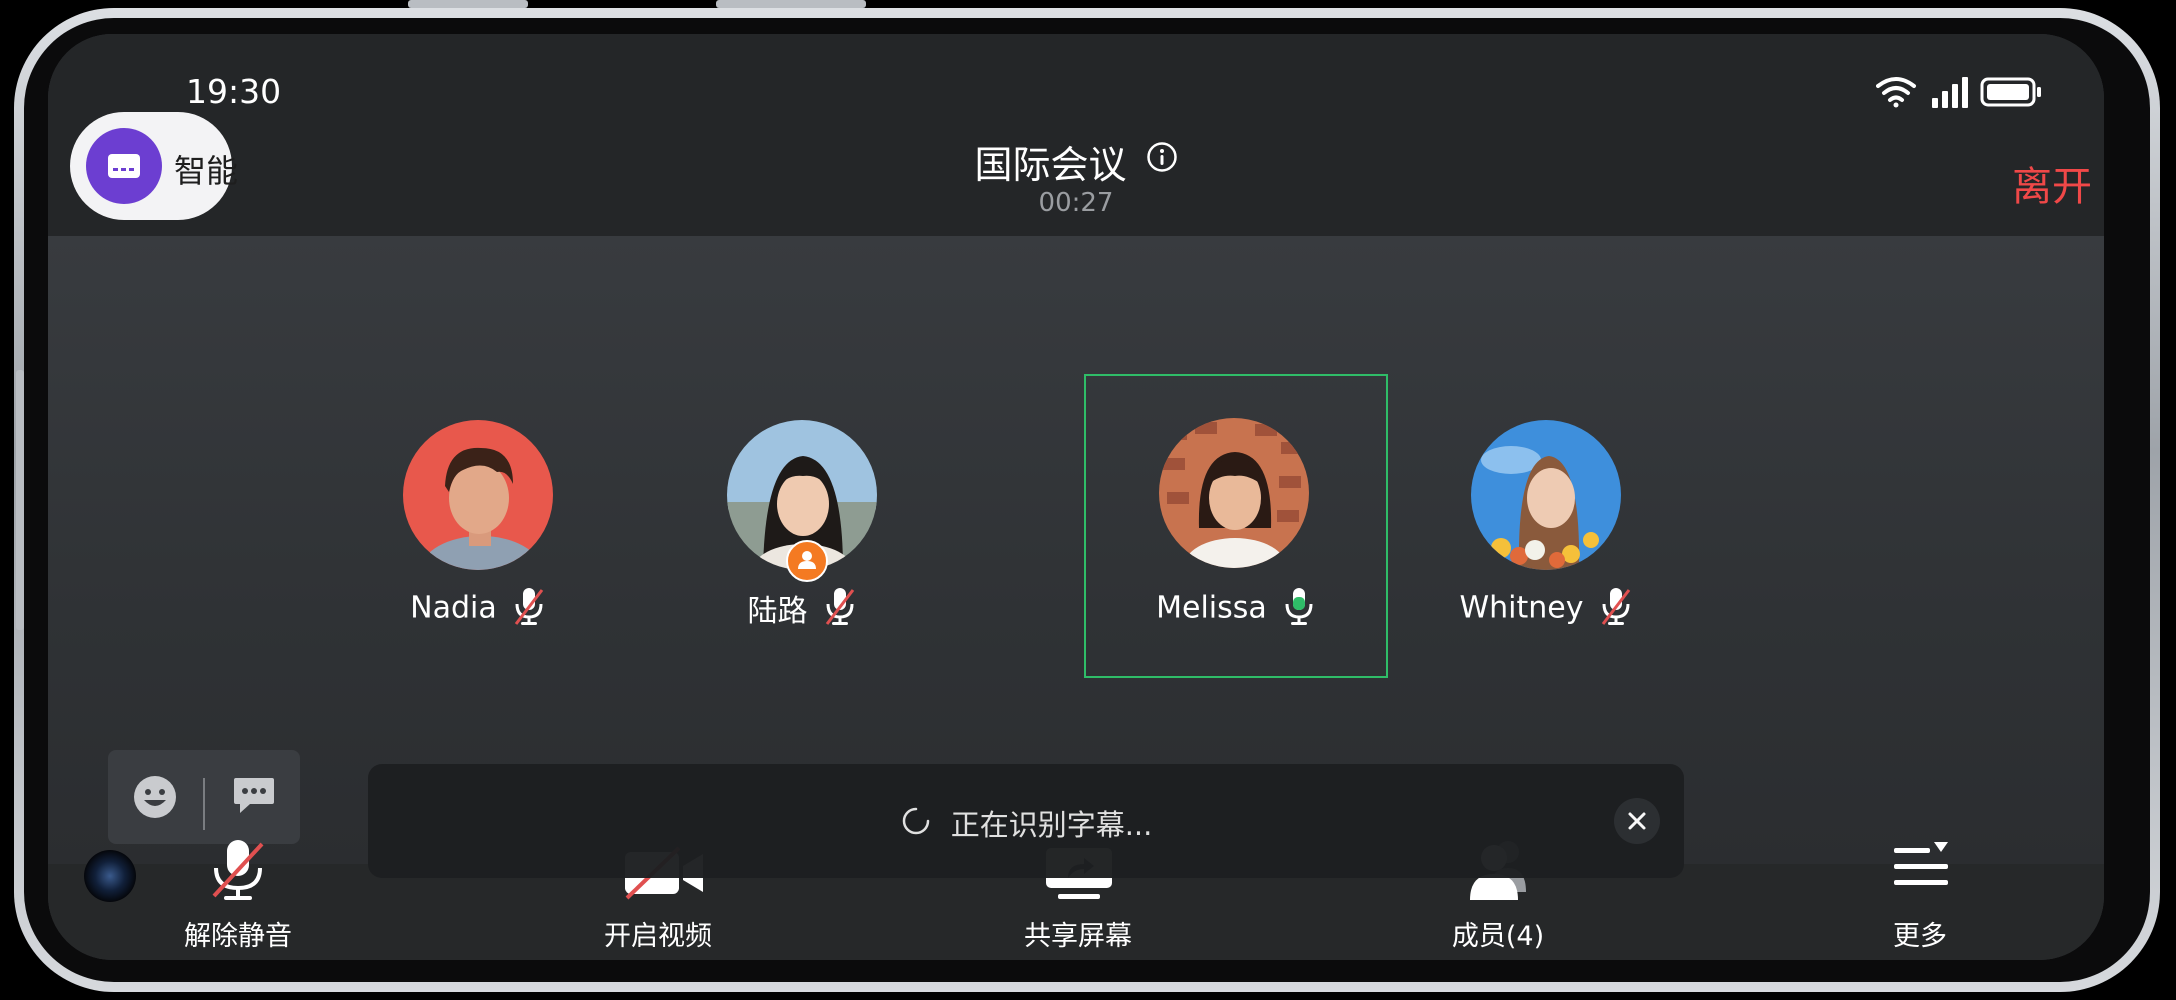 This screenshot has width=2176, height=1000. I want to click on participant-name-row: Whitney, so click(1546, 608).